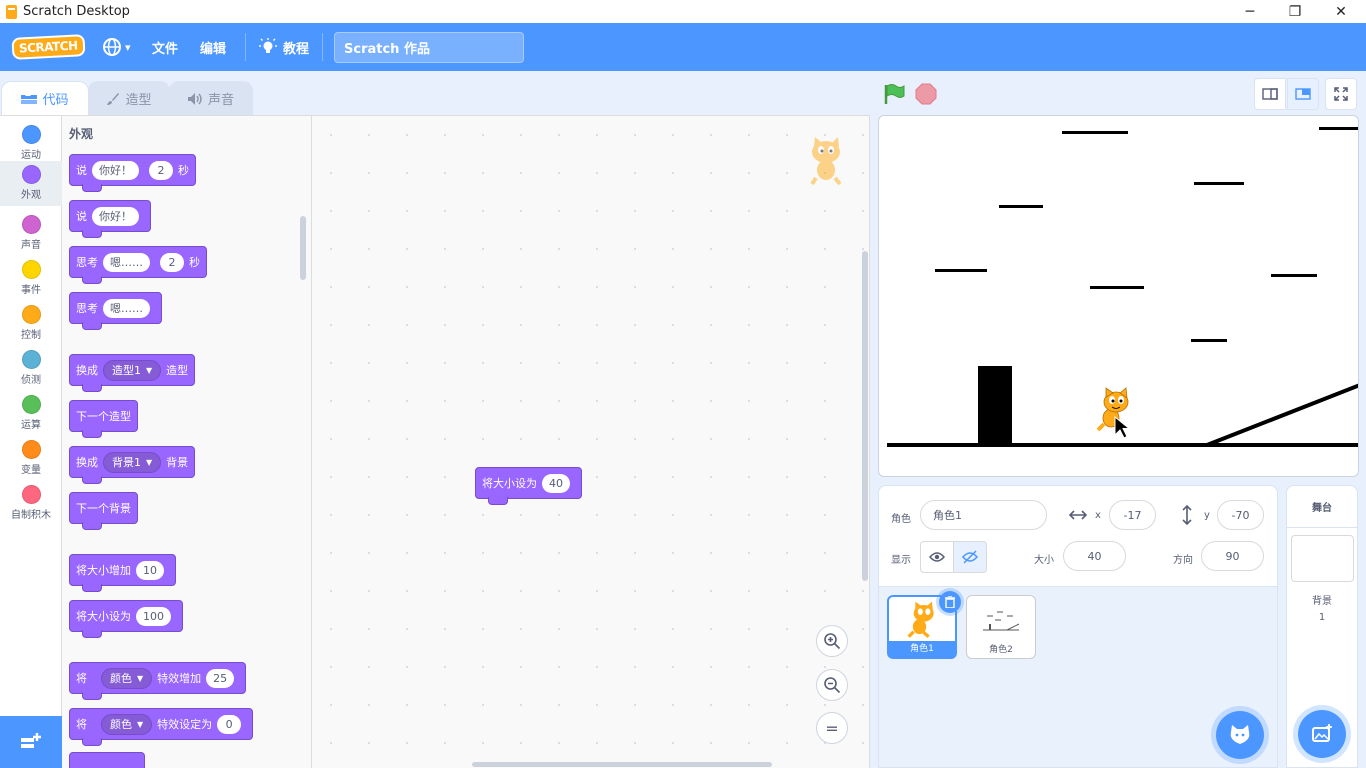 This screenshot has width=1366, height=768. Describe the element at coordinates (31, 269) in the screenshot. I see `category-dot` at that location.